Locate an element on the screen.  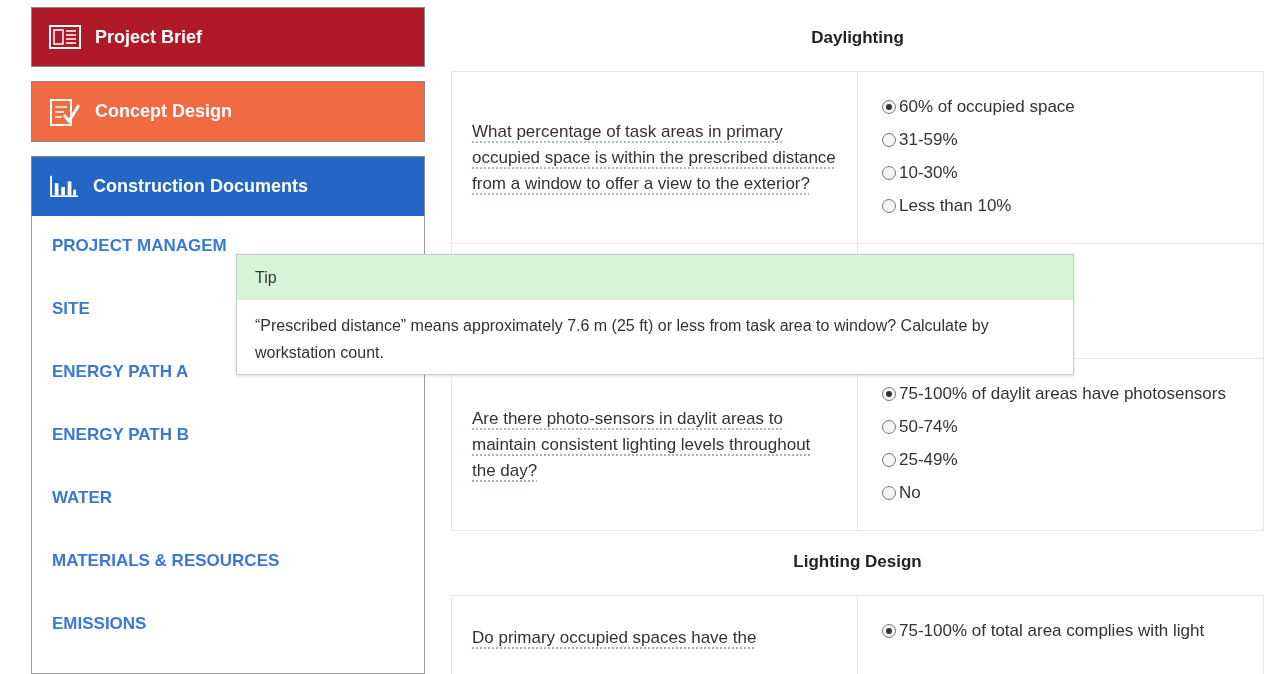
option-label: No is located at coordinates (910, 493).